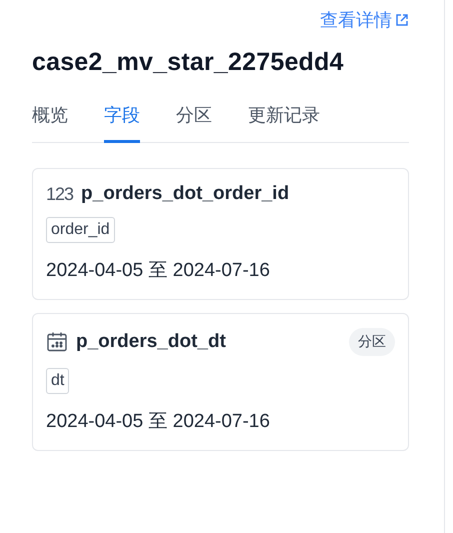 This screenshot has width=453, height=533. I want to click on column-tag: dt, so click(58, 381).